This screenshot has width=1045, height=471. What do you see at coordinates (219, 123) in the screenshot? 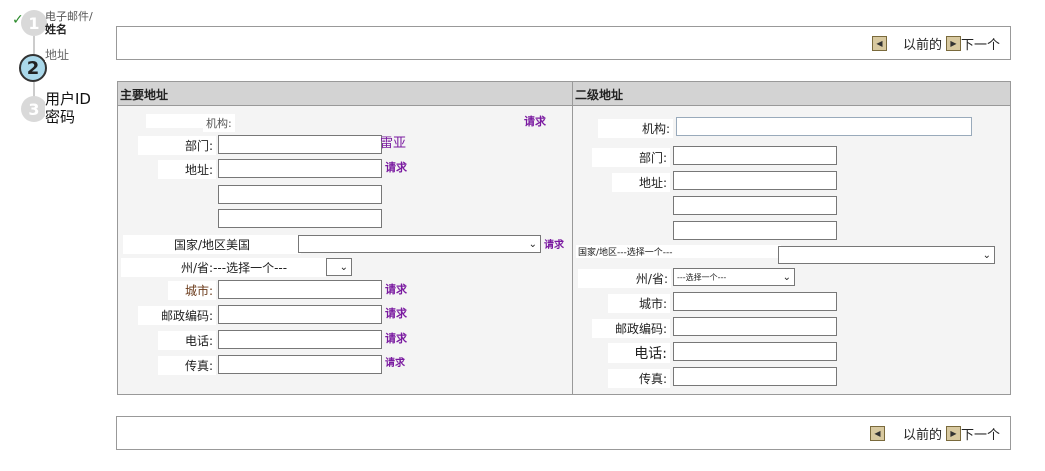
I see `primary-org-label: 机构:` at bounding box center [219, 123].